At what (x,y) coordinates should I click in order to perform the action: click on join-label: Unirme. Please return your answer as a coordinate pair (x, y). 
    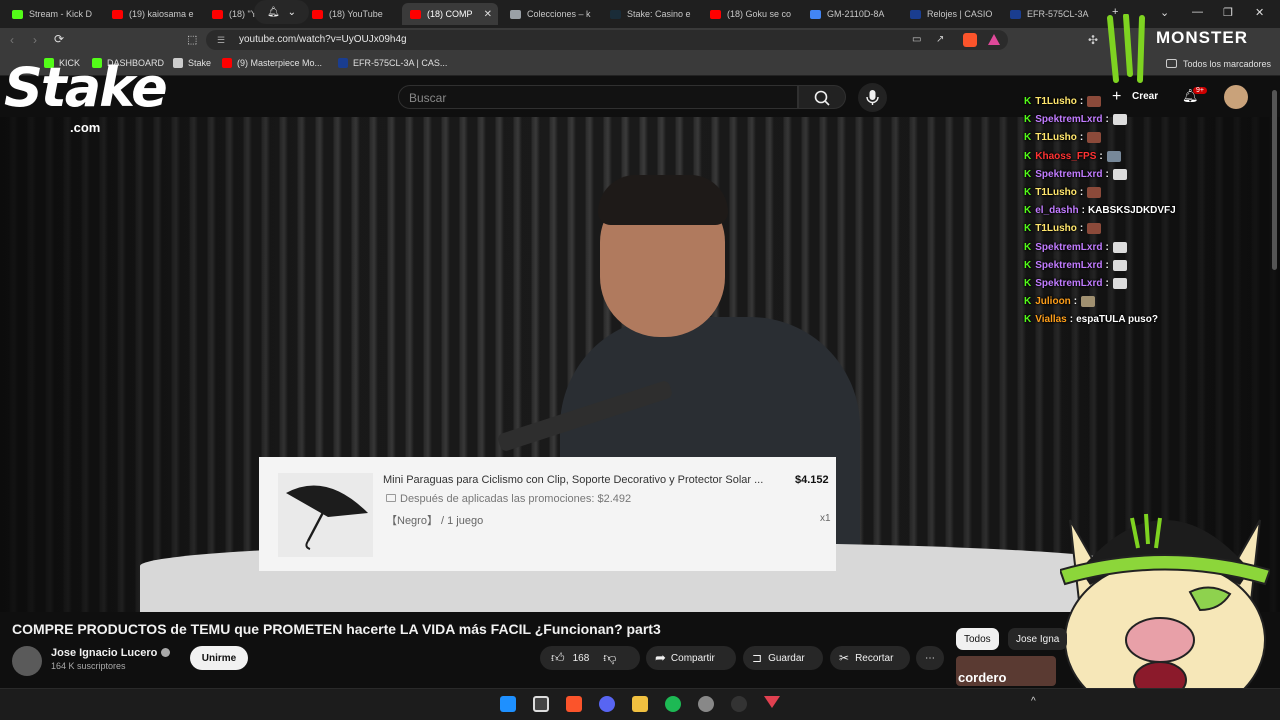
    Looking at the image, I should click on (219, 658).